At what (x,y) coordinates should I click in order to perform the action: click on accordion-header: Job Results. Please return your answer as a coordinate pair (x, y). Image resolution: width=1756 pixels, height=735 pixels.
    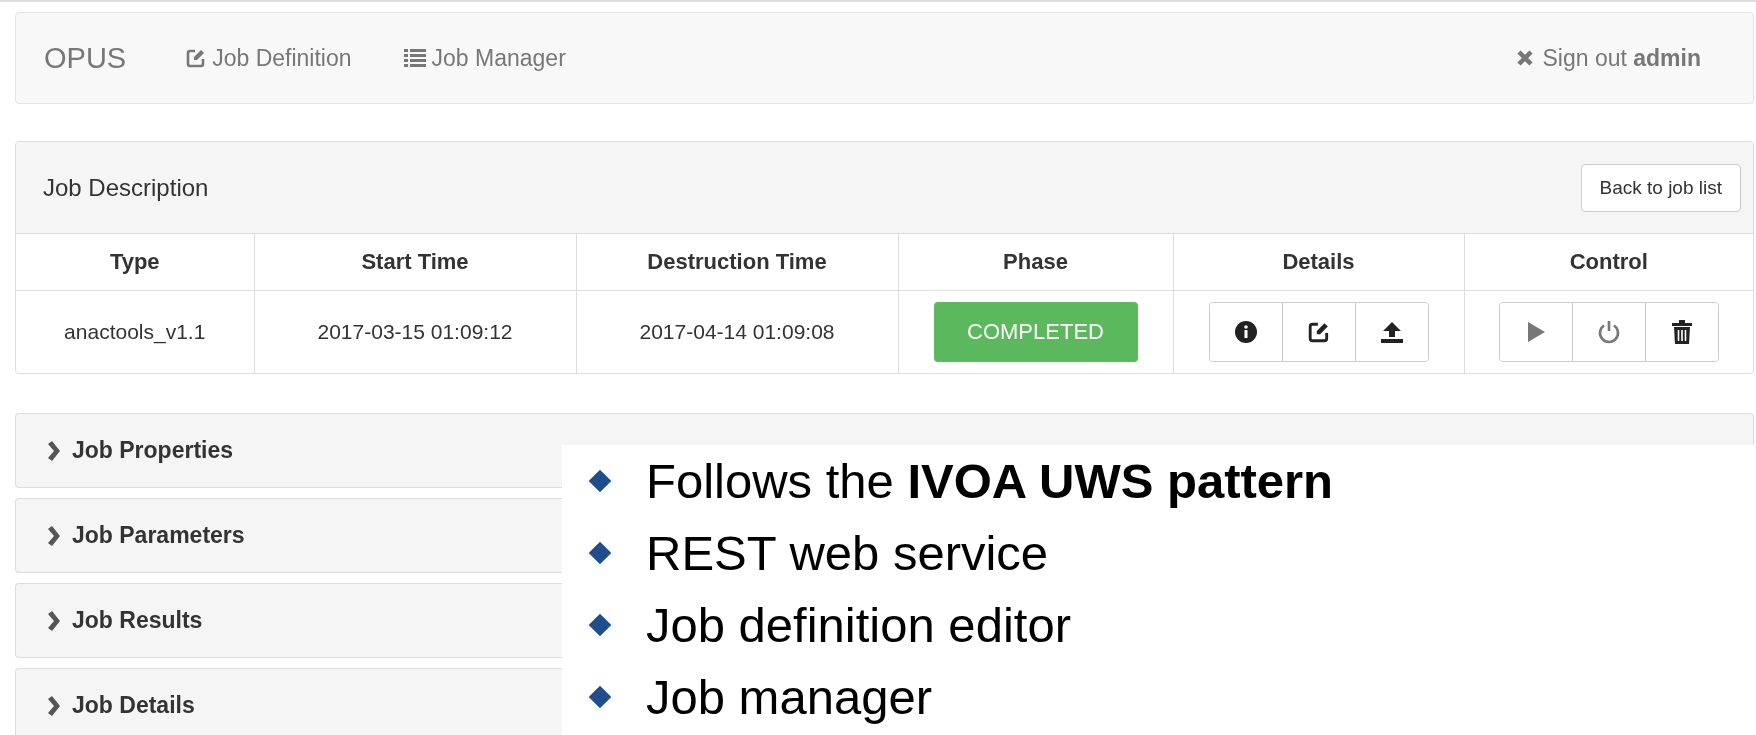
    Looking at the image, I should click on (288, 620).